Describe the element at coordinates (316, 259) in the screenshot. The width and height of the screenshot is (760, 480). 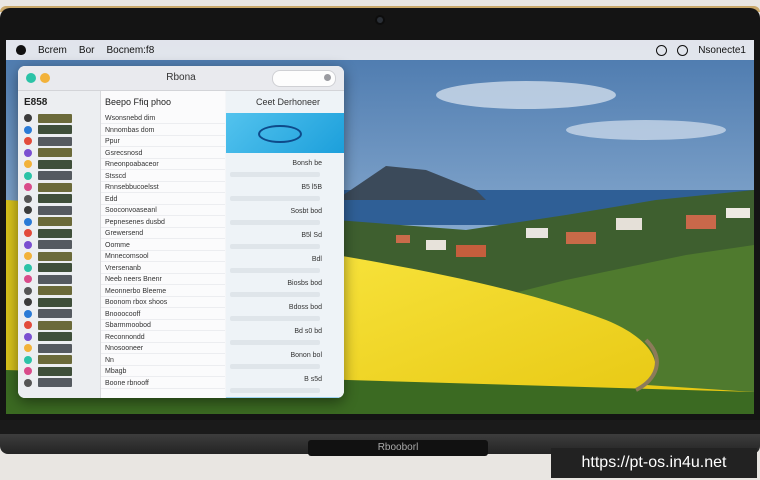
I see `detail-value: Bdl` at that location.